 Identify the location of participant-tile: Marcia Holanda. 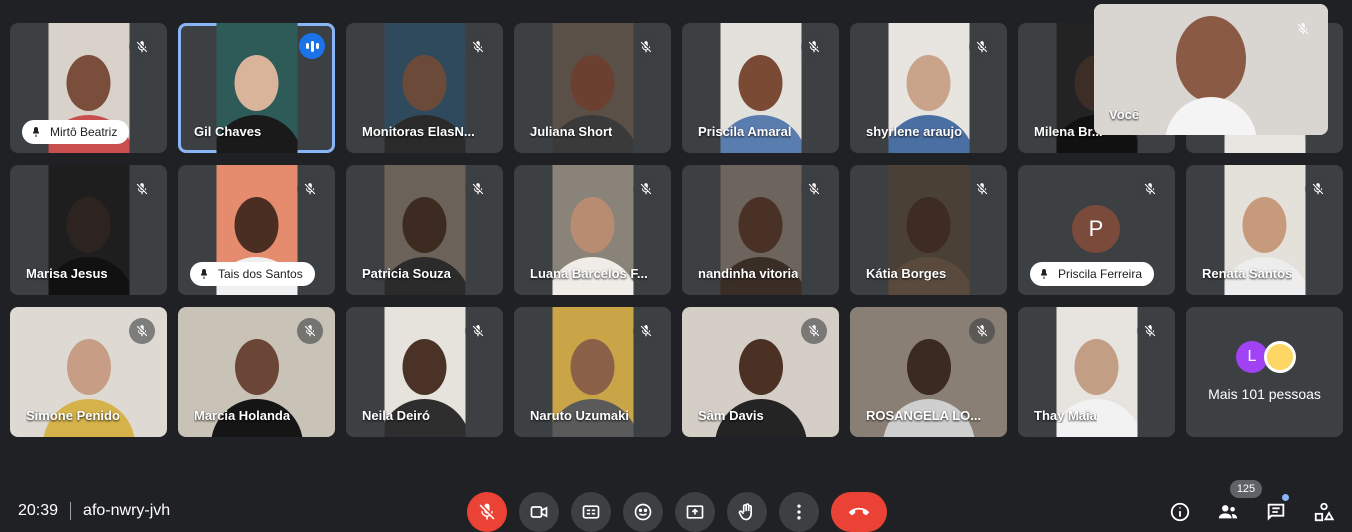
(256, 372).